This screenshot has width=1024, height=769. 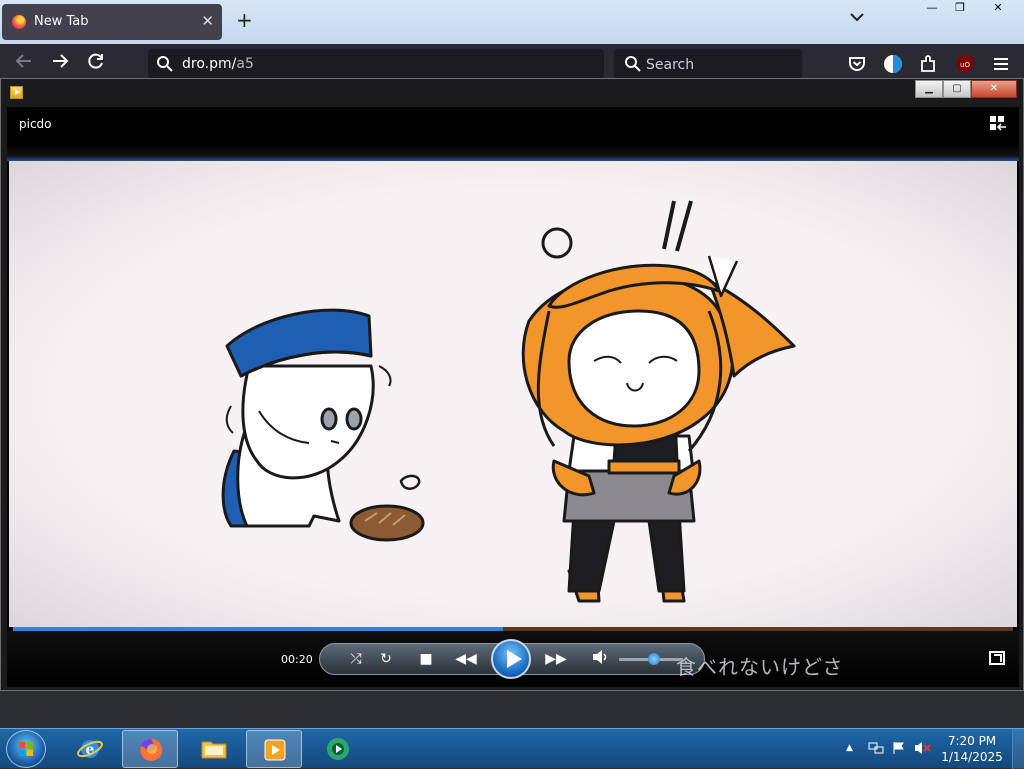 I want to click on show-hidden-icons-button: ▲, so click(x=849, y=748).